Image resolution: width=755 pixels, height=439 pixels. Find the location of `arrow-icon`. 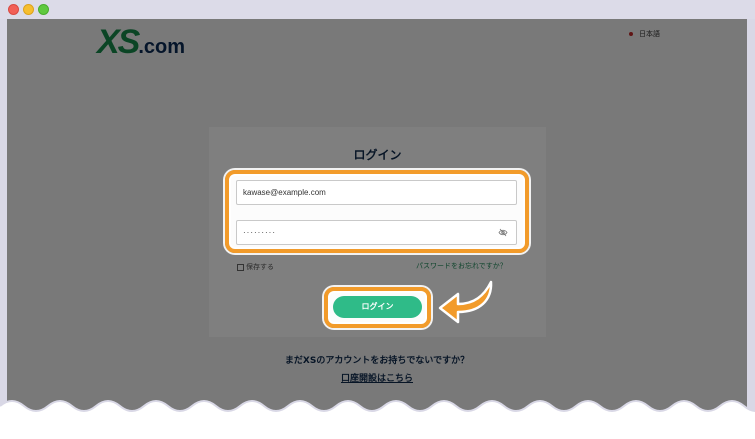

arrow-icon is located at coordinates (465, 302).